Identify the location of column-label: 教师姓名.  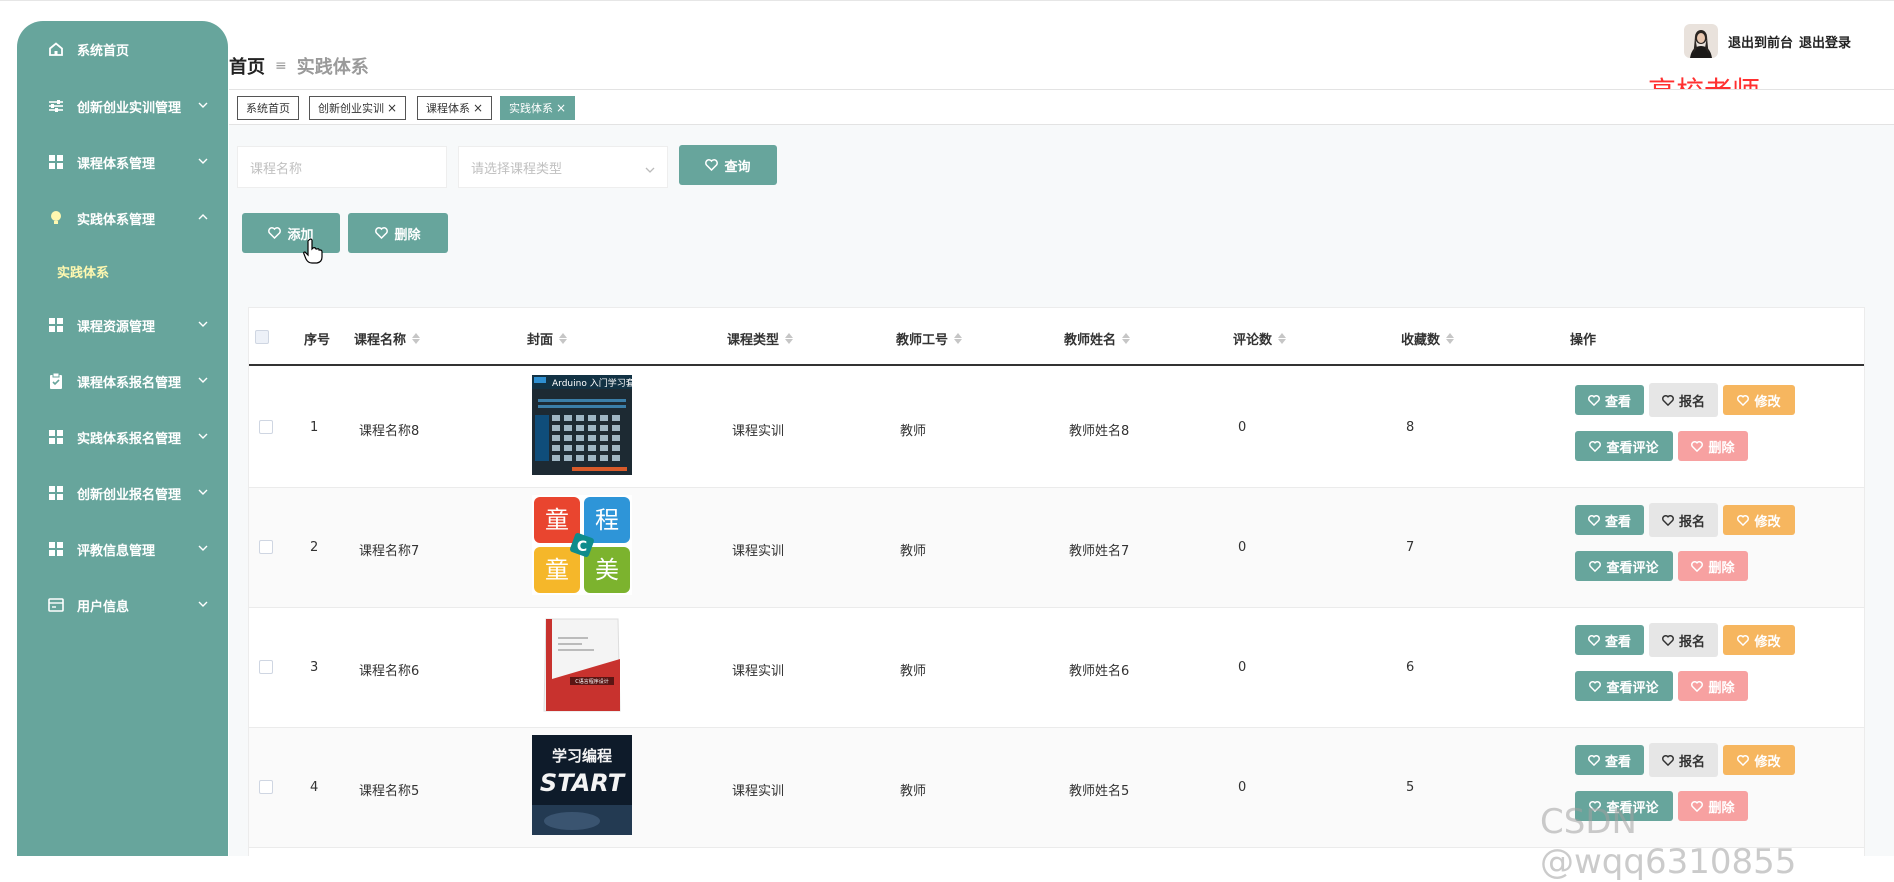
(1090, 340).